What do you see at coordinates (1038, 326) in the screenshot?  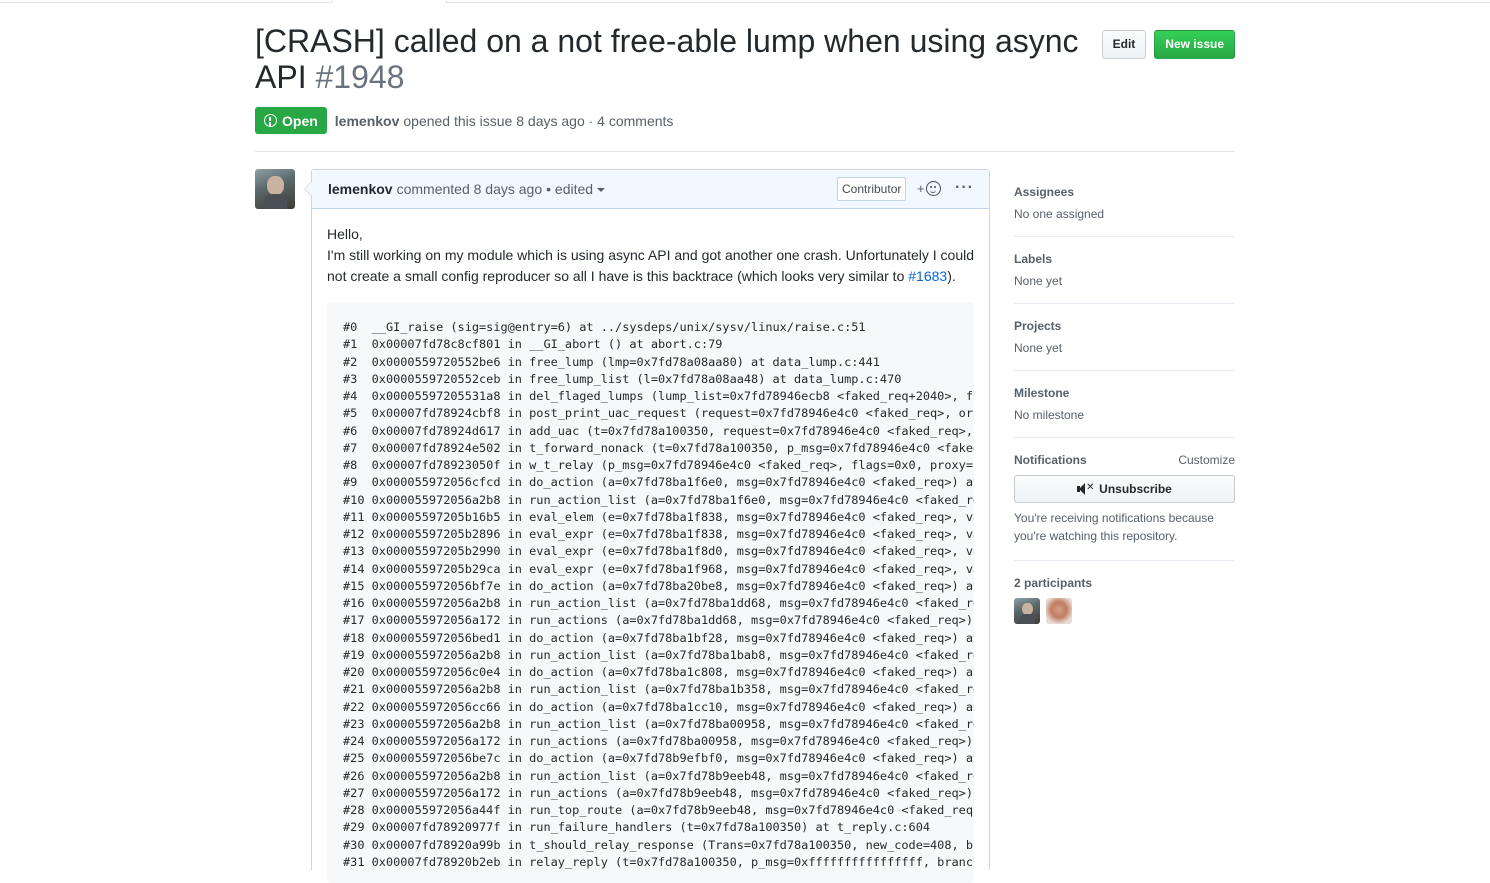 I see `projects-heading-text: Projects` at bounding box center [1038, 326].